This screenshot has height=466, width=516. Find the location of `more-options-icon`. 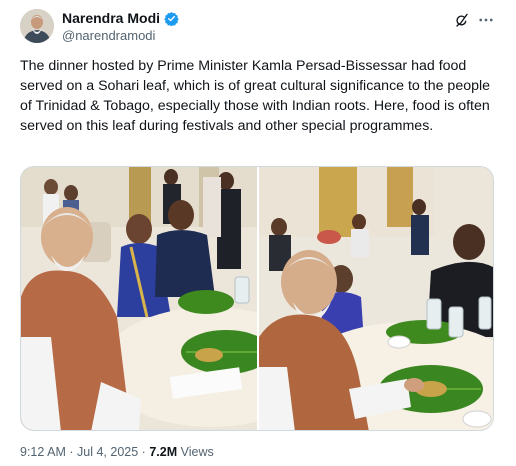

more-options-icon is located at coordinates (486, 20).